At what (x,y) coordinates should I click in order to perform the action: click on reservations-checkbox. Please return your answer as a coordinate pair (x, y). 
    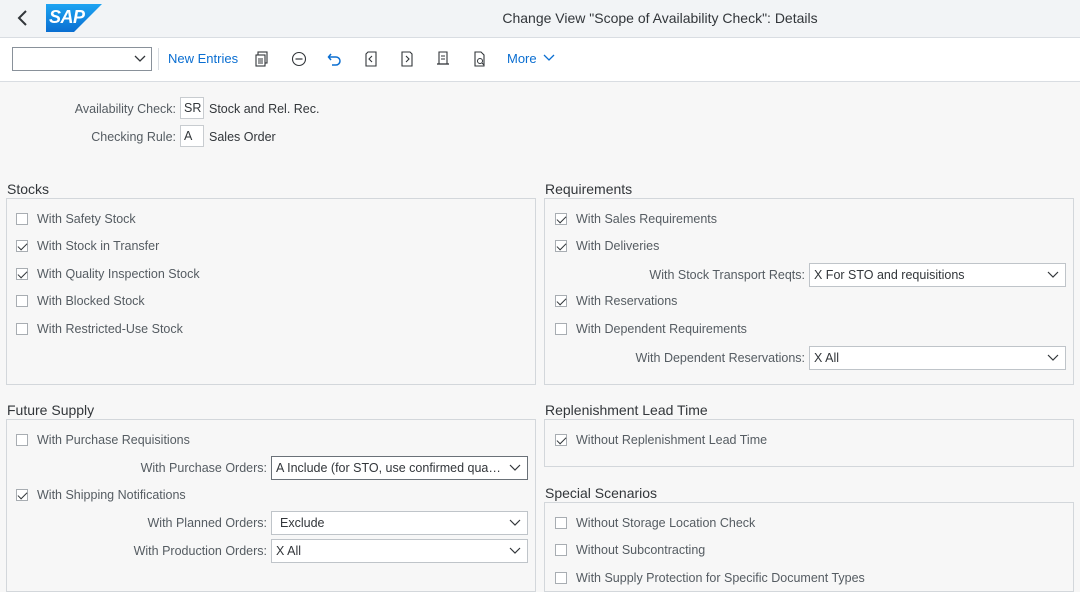
    Looking at the image, I should click on (561, 301).